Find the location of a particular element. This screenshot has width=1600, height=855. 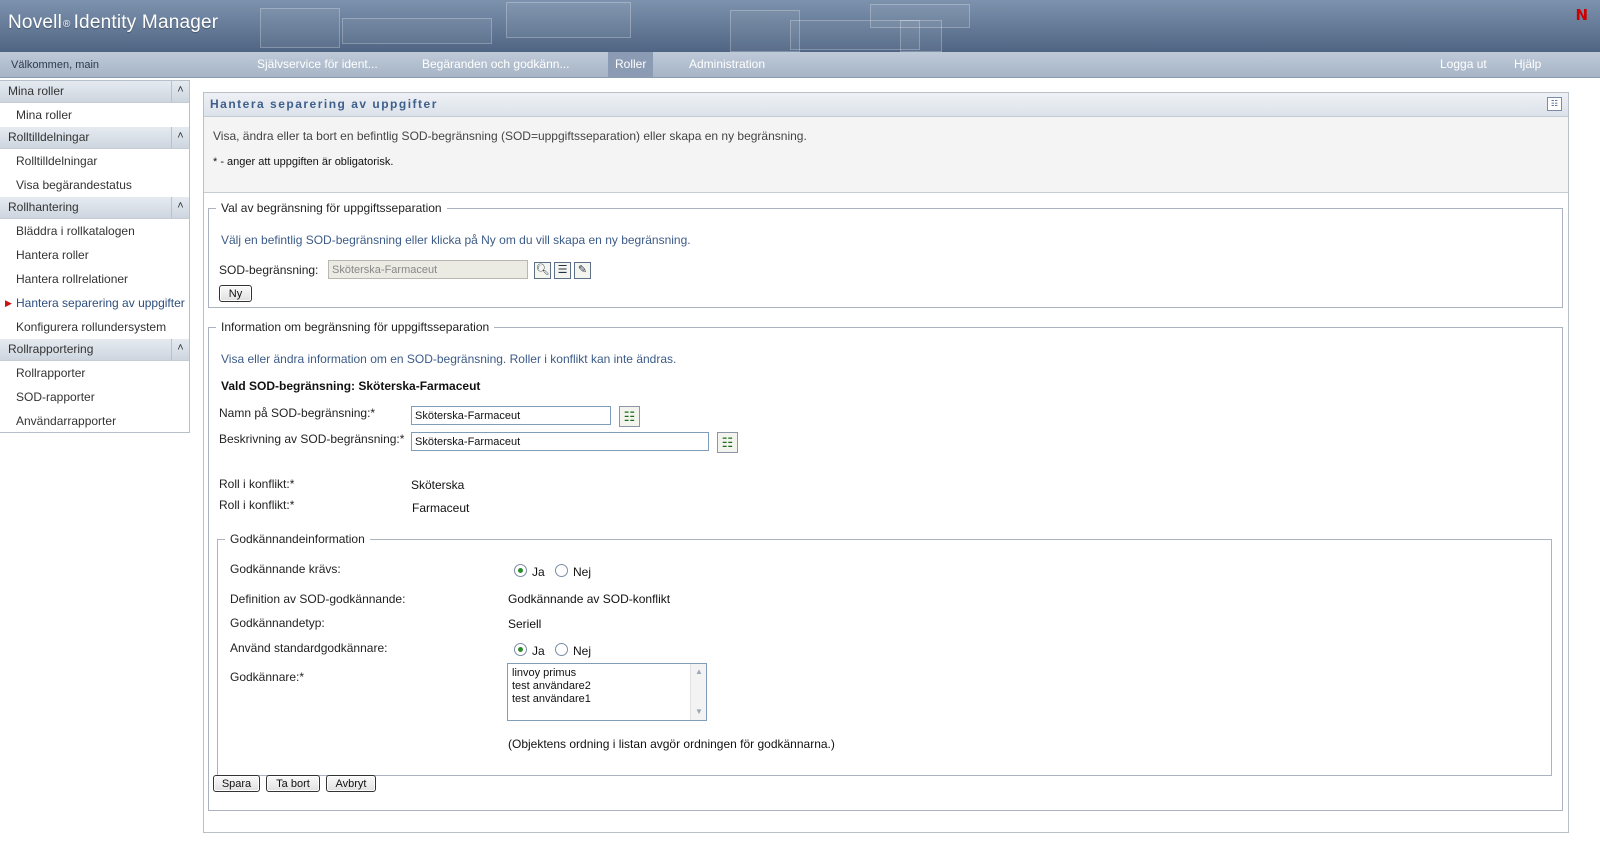

conflict-role-value: Farmaceut is located at coordinates (441, 508).